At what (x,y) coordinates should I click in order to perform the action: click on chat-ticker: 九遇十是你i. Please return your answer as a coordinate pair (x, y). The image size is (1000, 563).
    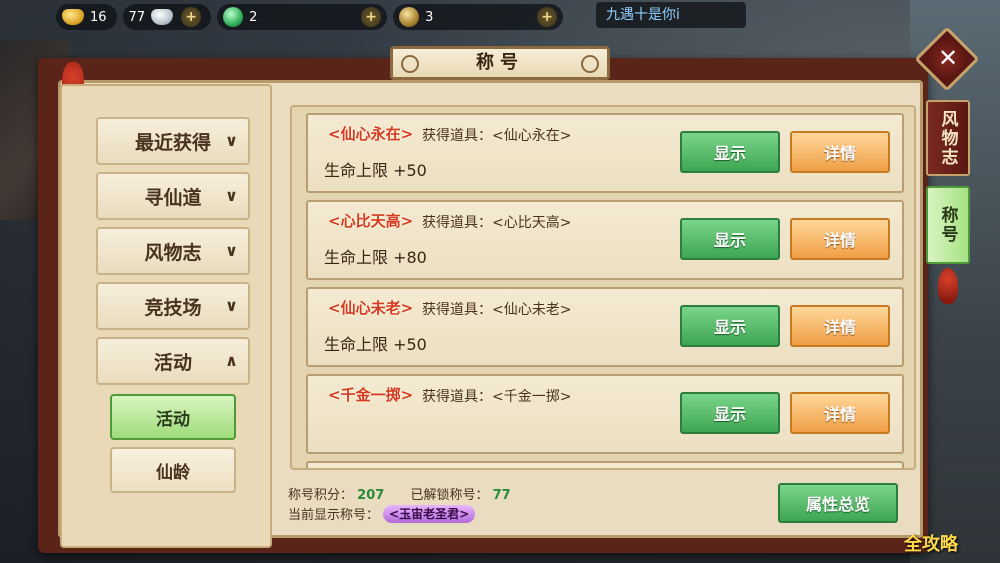
    Looking at the image, I should click on (671, 15).